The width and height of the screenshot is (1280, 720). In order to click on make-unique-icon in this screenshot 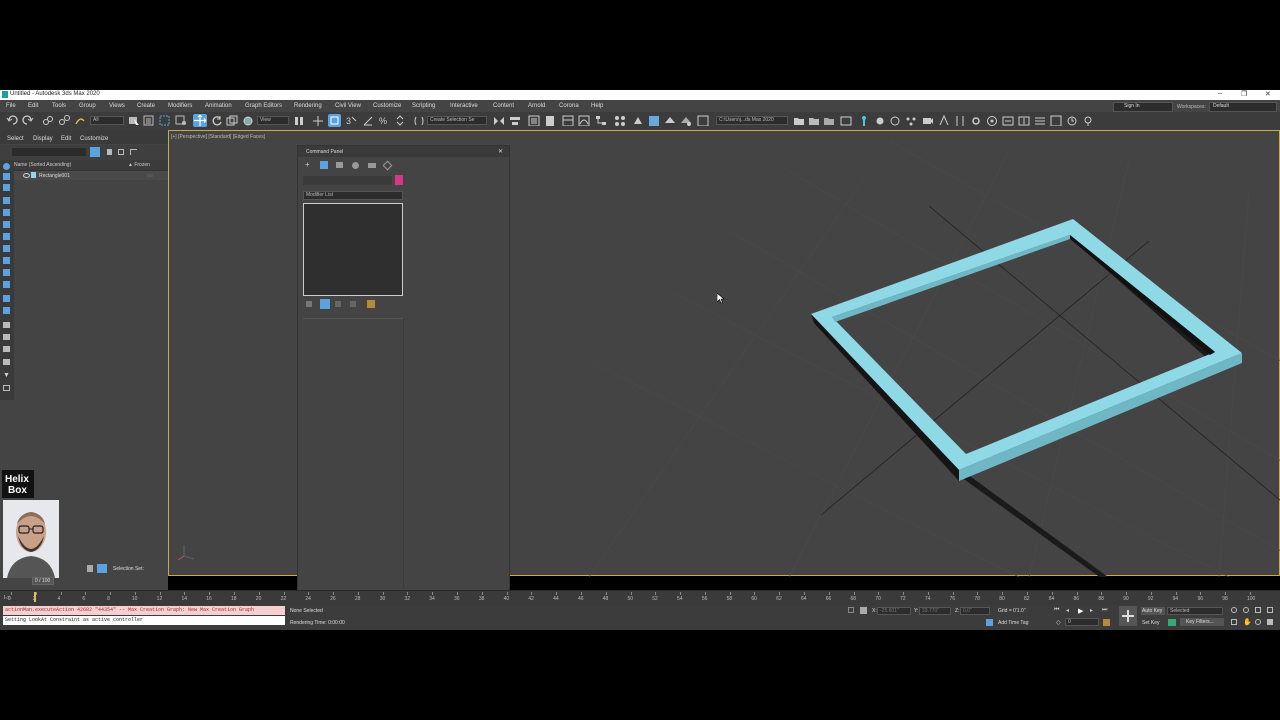, I will do `click(338, 304)`.